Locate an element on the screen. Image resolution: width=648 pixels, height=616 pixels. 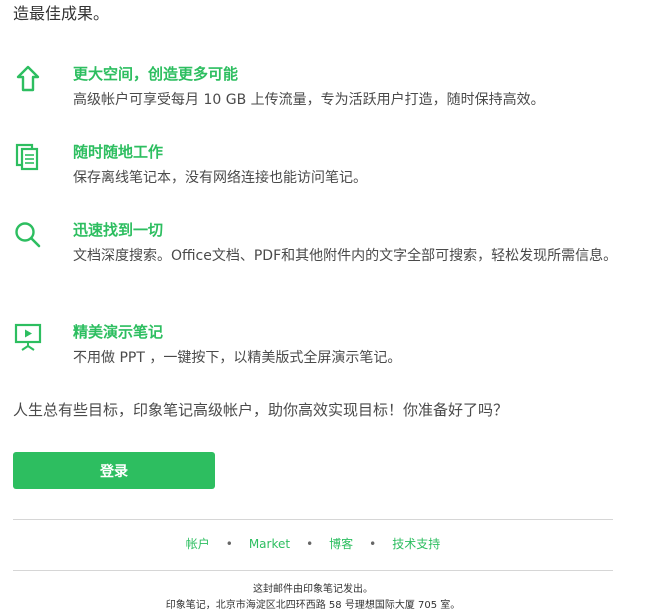
footer-link-account: 帐户 is located at coordinates (198, 544).